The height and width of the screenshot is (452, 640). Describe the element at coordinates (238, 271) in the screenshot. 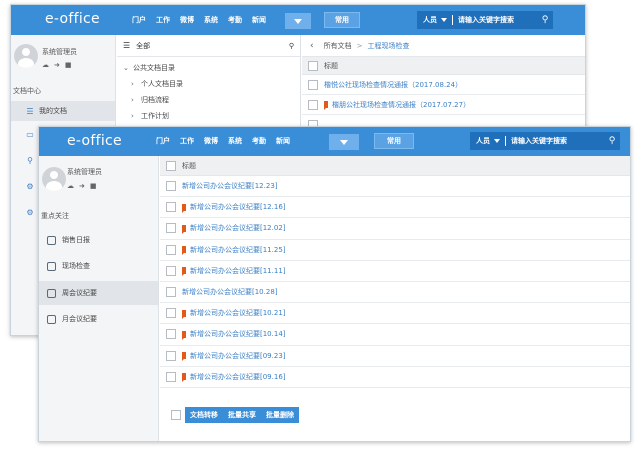

I see `row-title: 新增公司办公会议纪要[11.11]` at that location.